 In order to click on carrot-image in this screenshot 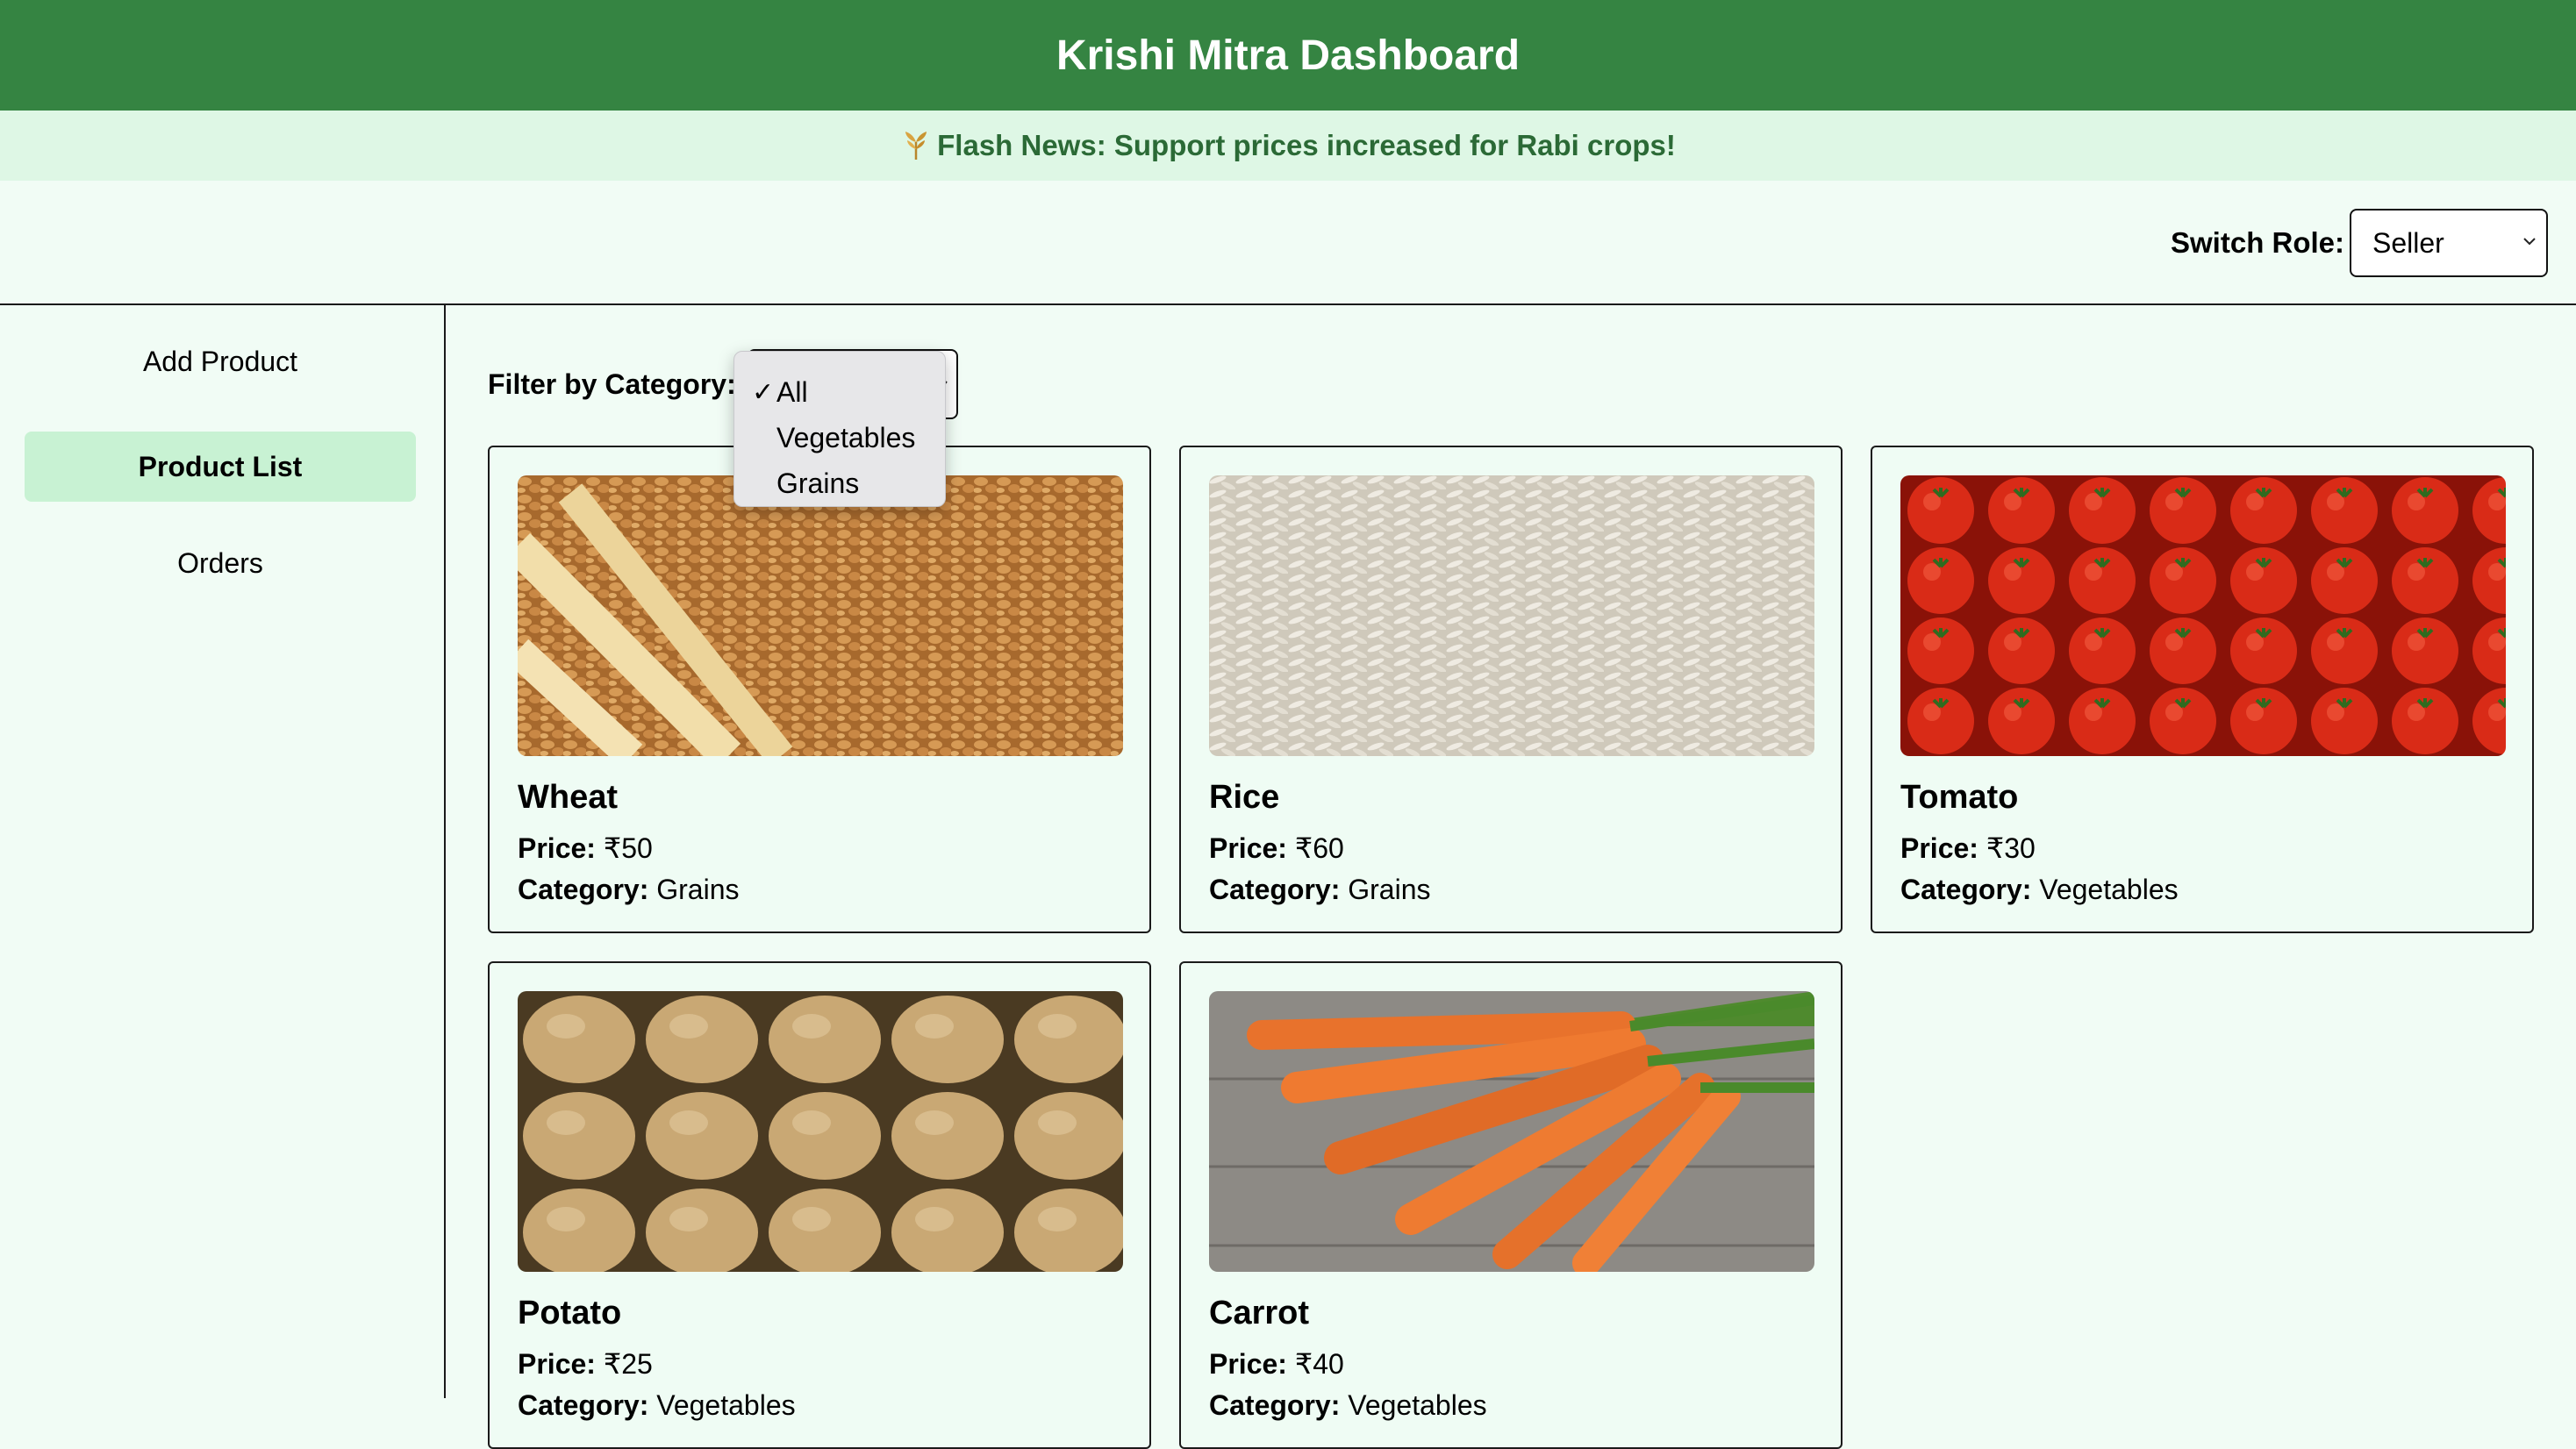, I will do `click(1511, 1131)`.